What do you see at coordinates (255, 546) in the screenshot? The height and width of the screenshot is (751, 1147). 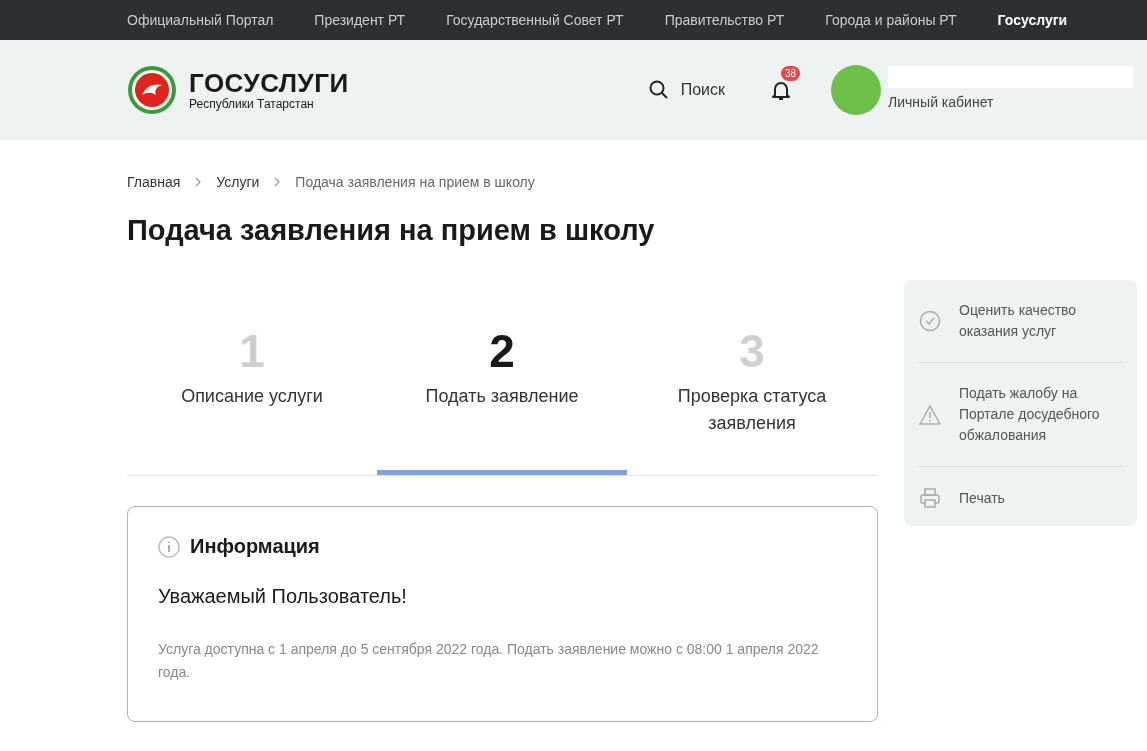 I see `info-title: Информация` at bounding box center [255, 546].